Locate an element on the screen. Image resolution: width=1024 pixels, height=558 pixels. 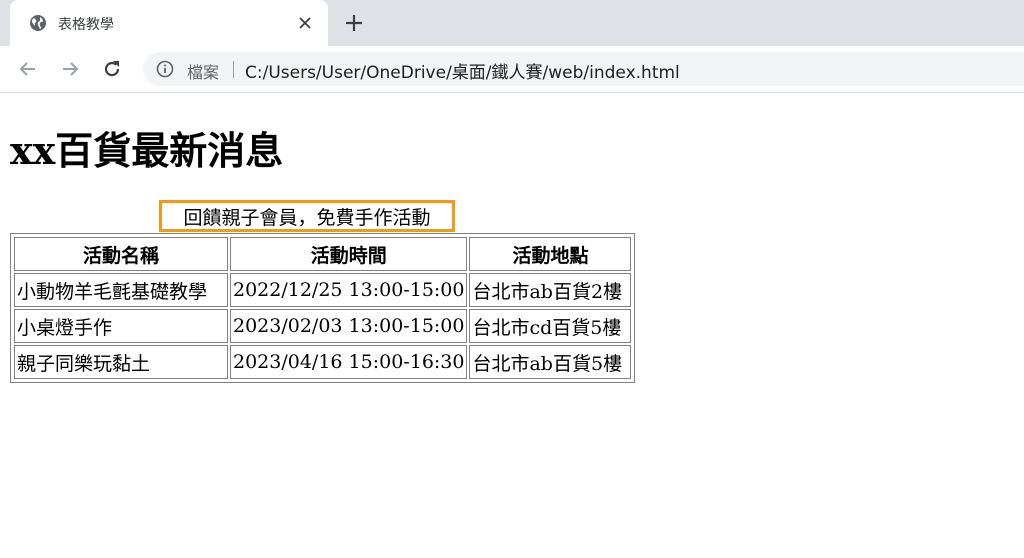
header-event-location: 活動地點 is located at coordinates (550, 254).